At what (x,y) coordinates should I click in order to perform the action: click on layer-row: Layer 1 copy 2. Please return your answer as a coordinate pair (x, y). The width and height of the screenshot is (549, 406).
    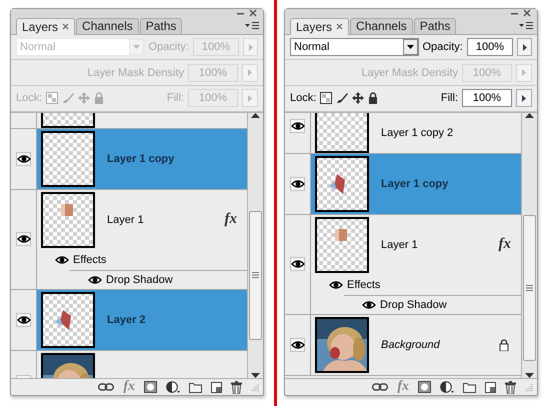
    Looking at the image, I should click on (416, 132).